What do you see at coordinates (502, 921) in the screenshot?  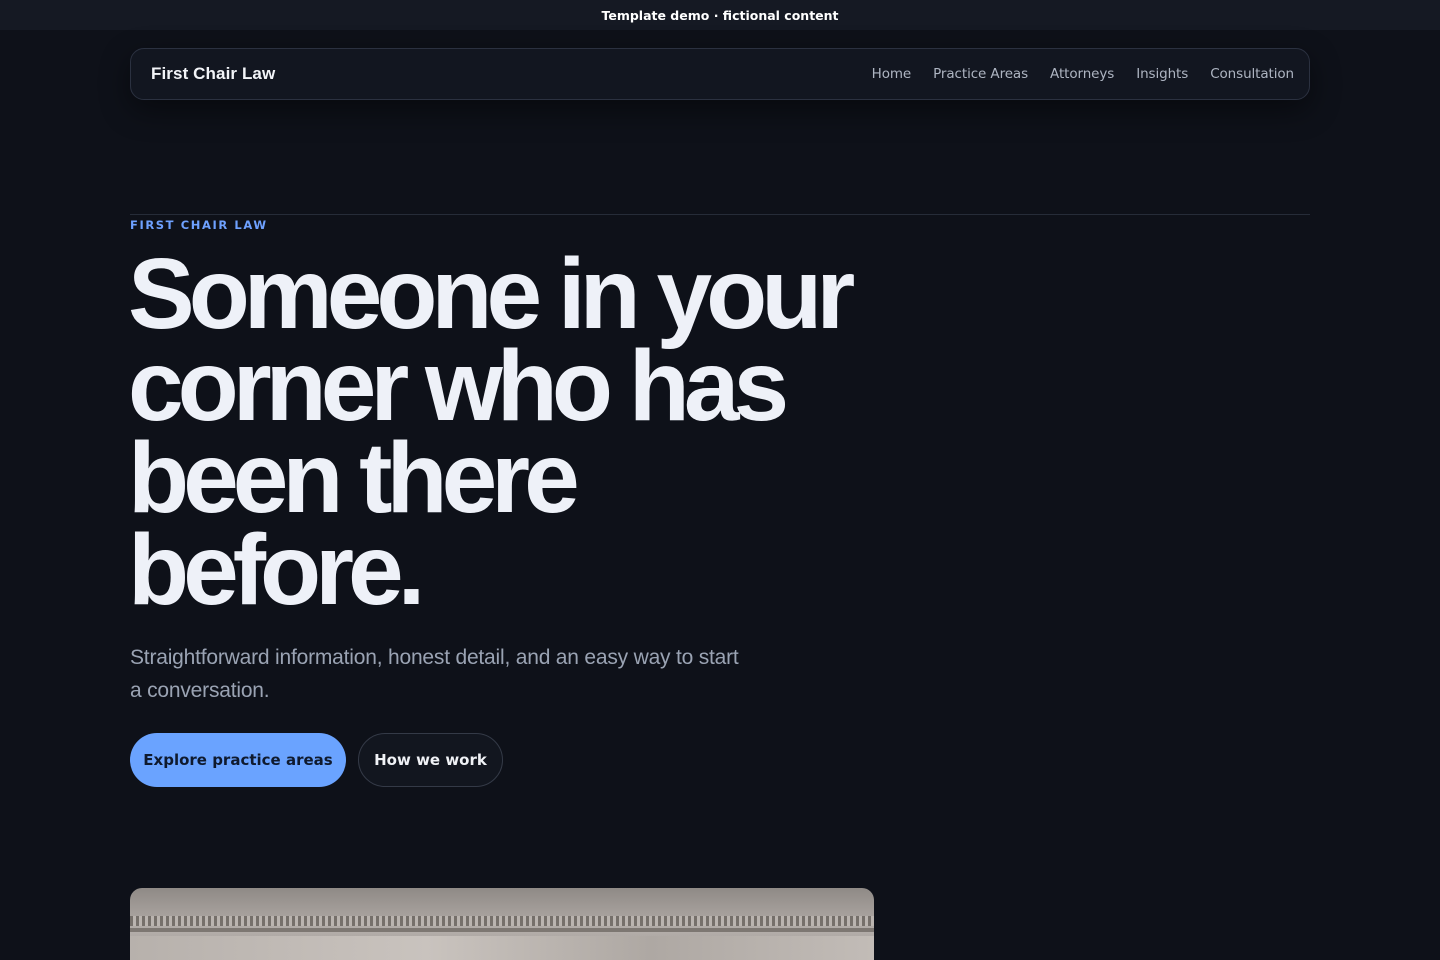 I see `facade-cornice` at bounding box center [502, 921].